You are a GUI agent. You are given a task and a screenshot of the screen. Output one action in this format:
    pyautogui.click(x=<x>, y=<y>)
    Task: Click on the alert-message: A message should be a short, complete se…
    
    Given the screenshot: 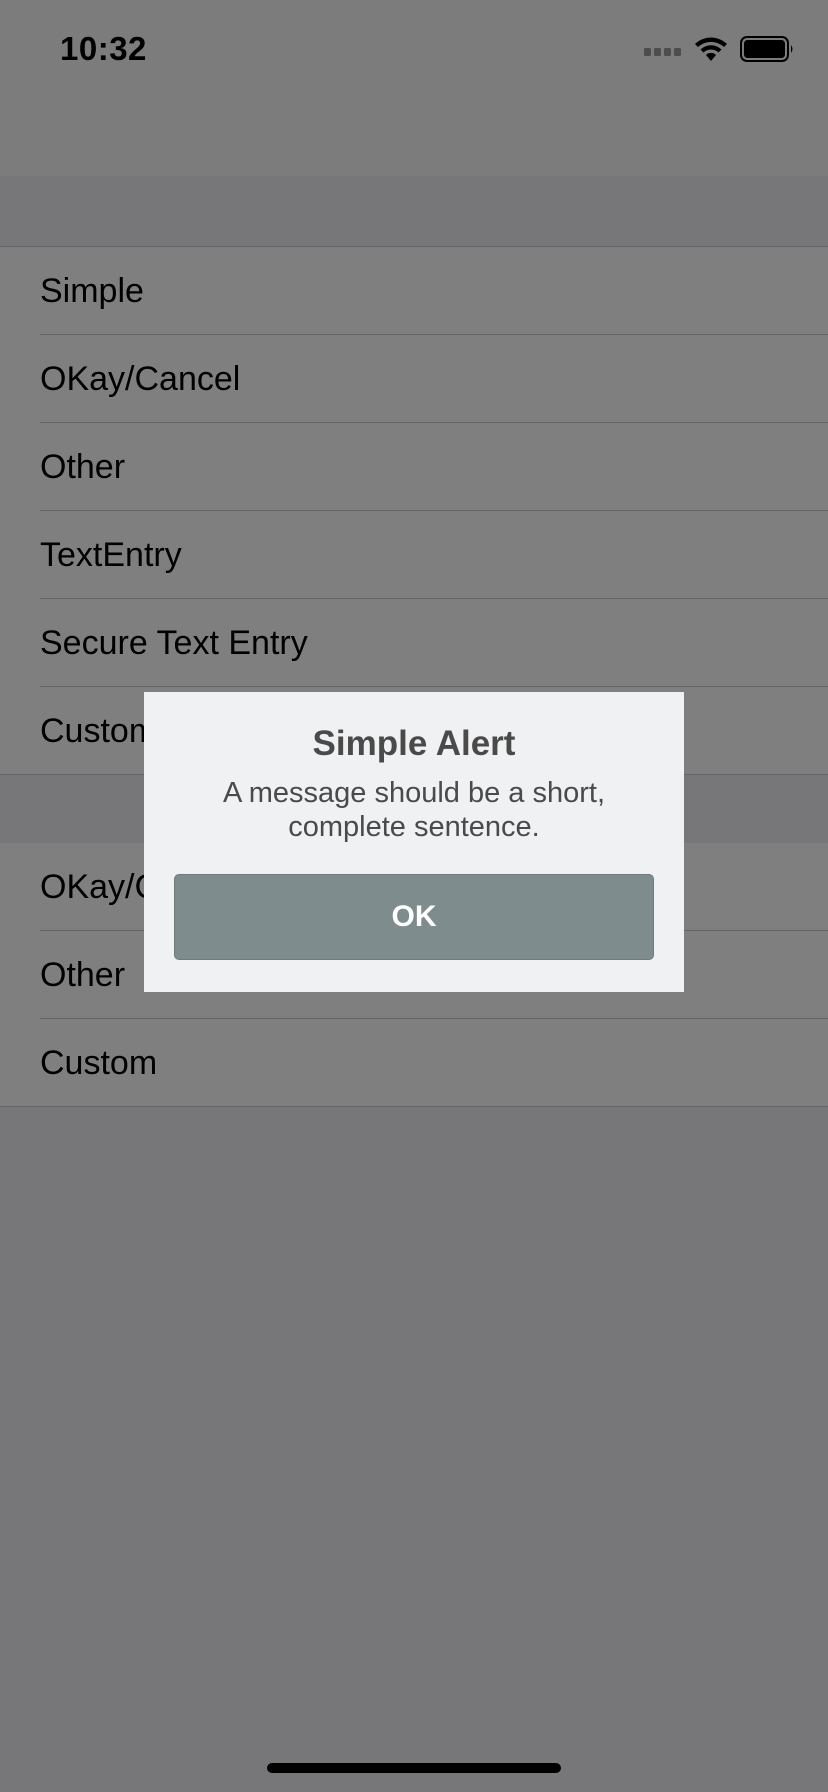 What is the action you would take?
    pyautogui.click(x=414, y=810)
    